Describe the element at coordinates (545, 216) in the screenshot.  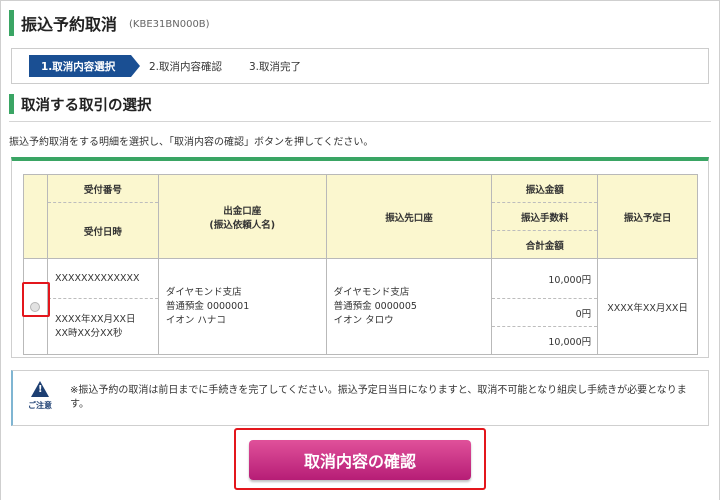
I see `header-transfer-fee: 振込手数料` at that location.